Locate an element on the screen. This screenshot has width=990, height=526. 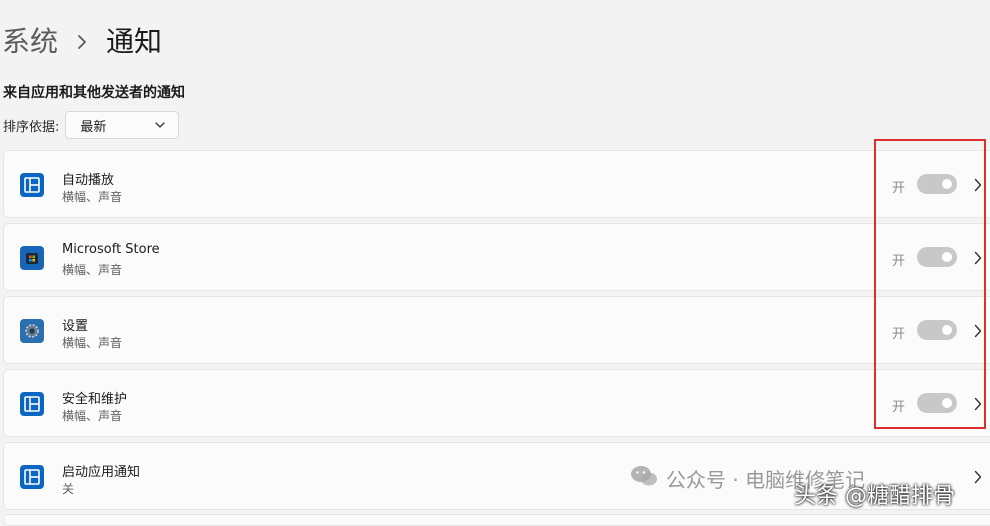
startup-app-icon is located at coordinates (32, 477).